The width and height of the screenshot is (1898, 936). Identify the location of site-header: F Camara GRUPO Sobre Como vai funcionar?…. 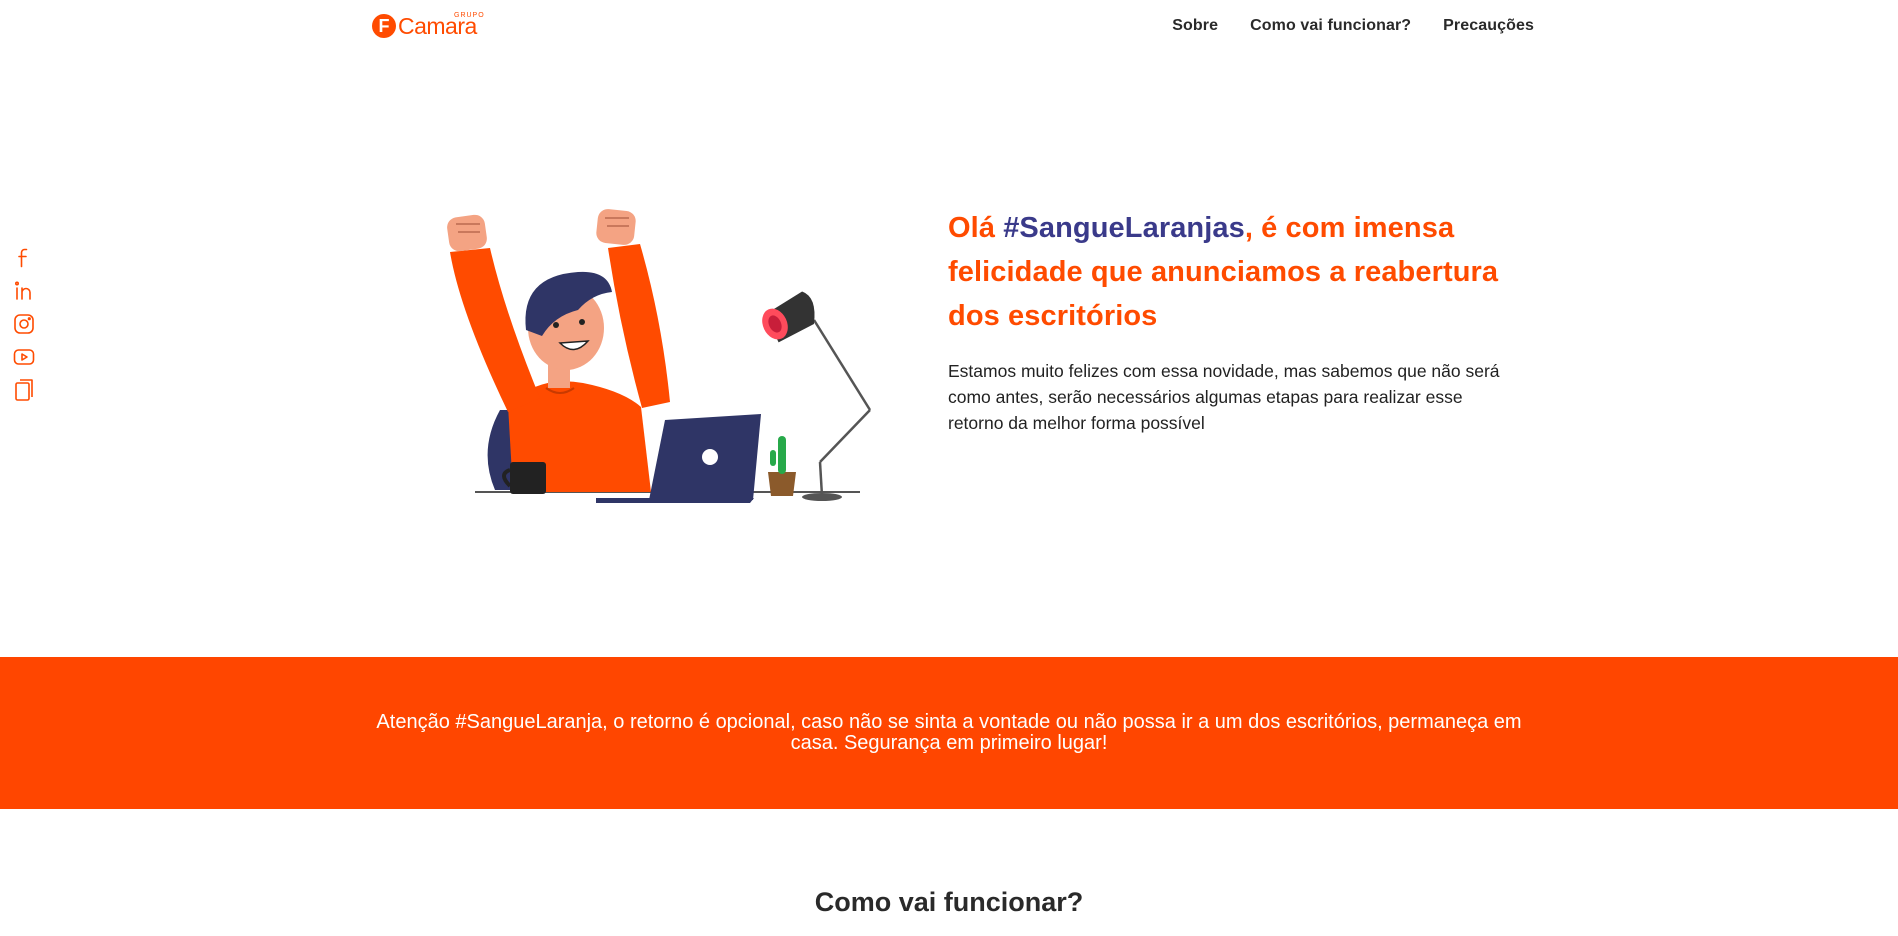
(949, 27).